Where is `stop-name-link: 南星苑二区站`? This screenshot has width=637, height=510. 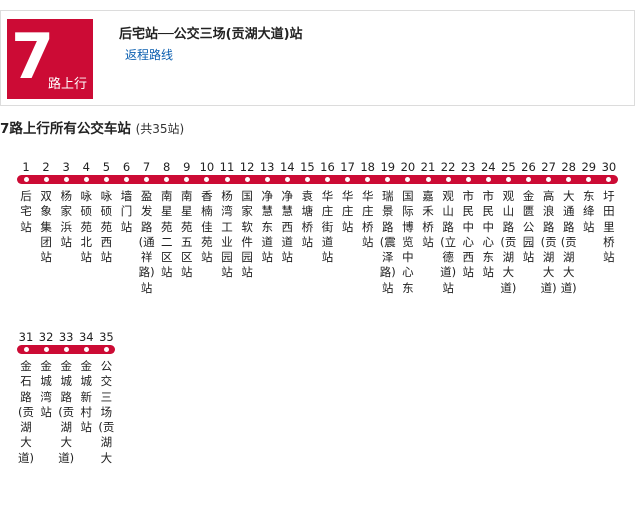 stop-name-link: 南星苑二区站 is located at coordinates (167, 235).